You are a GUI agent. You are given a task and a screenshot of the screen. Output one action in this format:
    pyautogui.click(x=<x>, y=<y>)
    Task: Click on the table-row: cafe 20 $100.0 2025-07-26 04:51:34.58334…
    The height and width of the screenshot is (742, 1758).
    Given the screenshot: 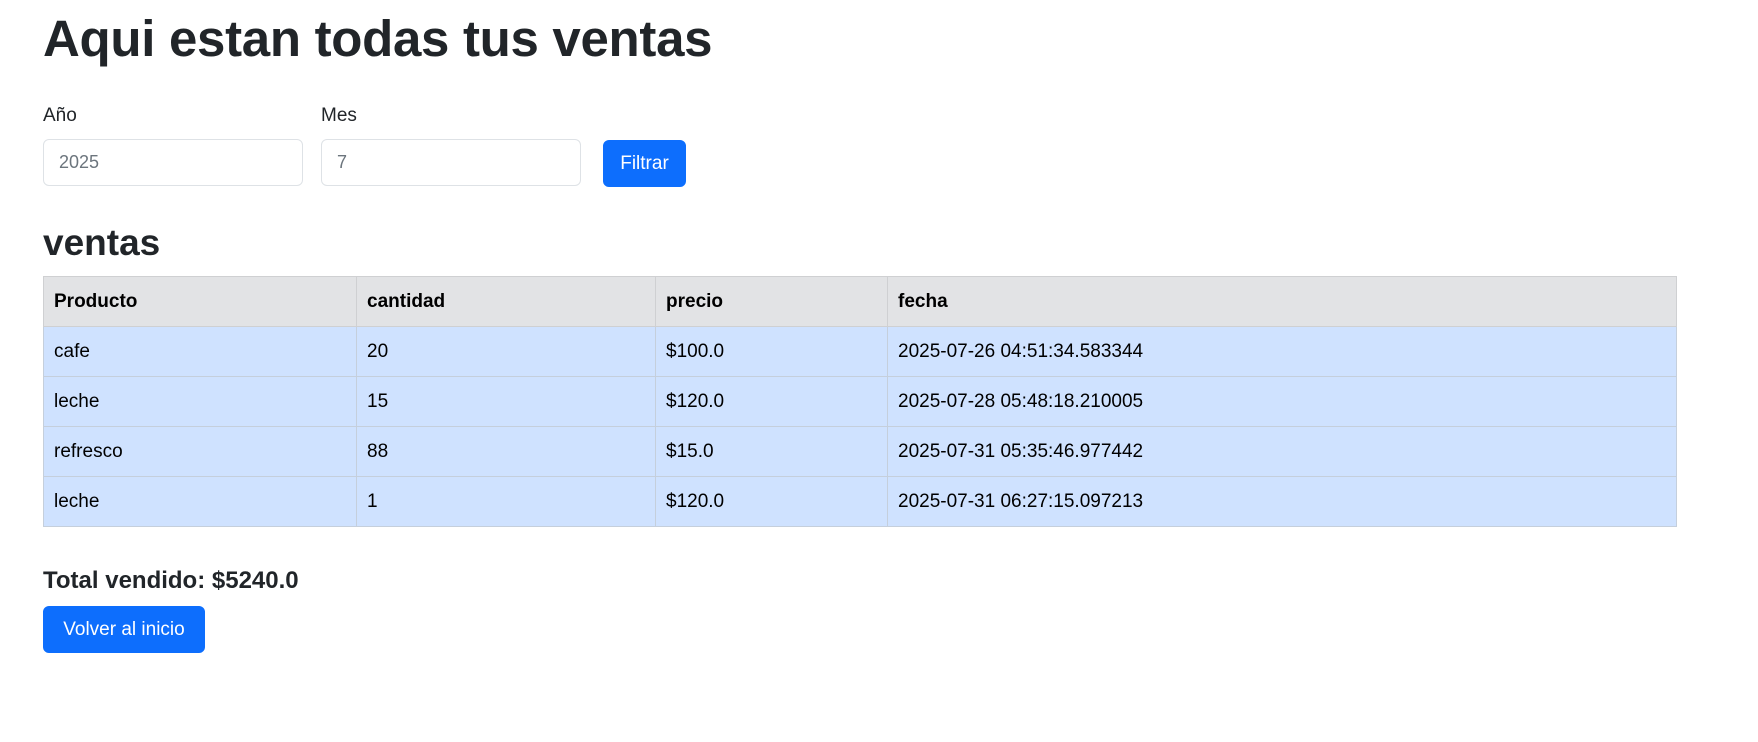 What is the action you would take?
    pyautogui.click(x=860, y=351)
    